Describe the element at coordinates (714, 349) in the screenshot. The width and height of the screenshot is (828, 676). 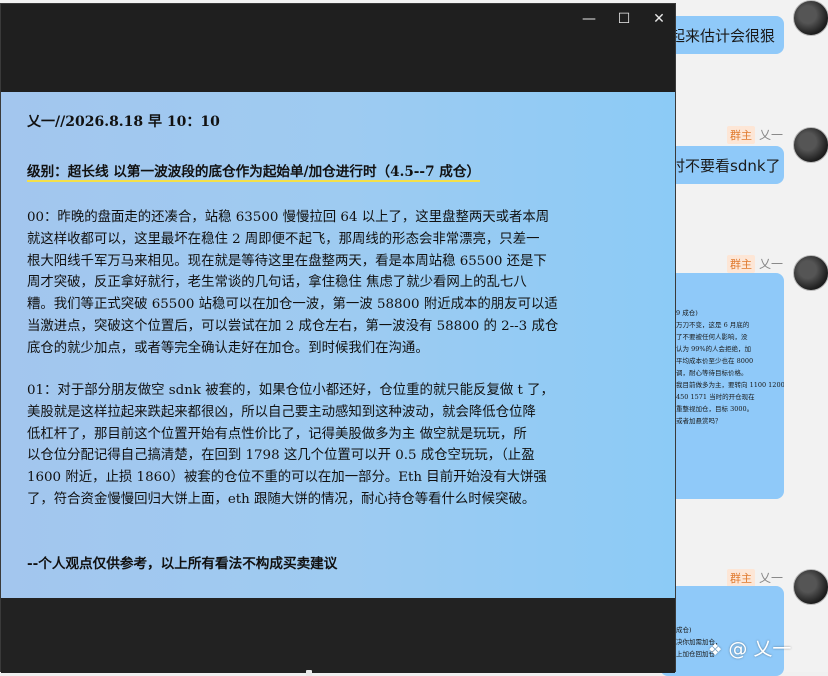
I see `text-line: 认为 99%的人会拒绝，加` at that location.